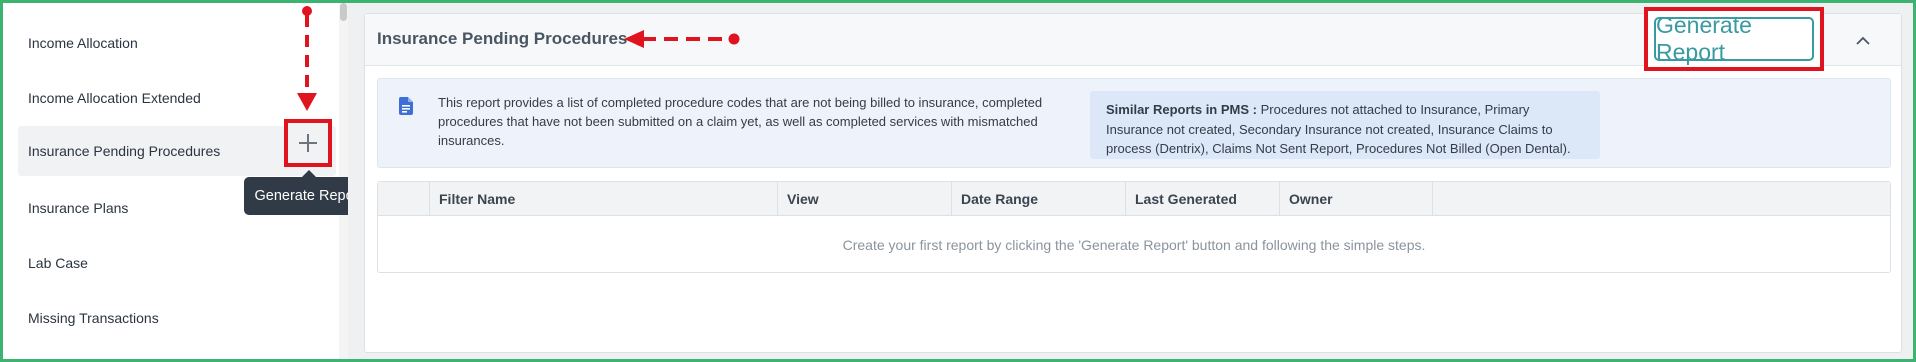 This screenshot has height=362, width=1916. I want to click on column-header-filter-name: Filter Name, so click(604, 199).